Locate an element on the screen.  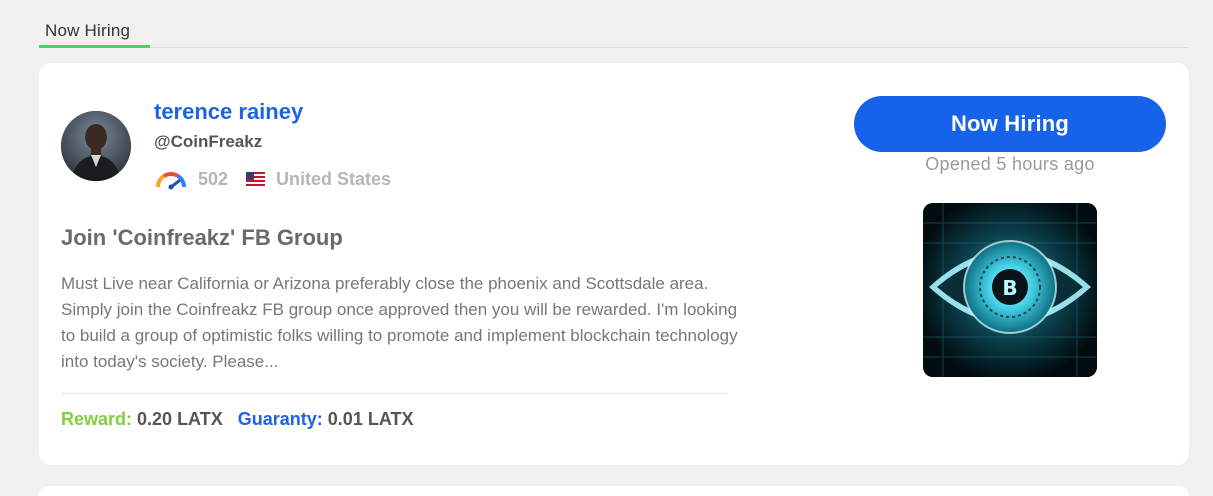
gauge-icon is located at coordinates (171, 181).